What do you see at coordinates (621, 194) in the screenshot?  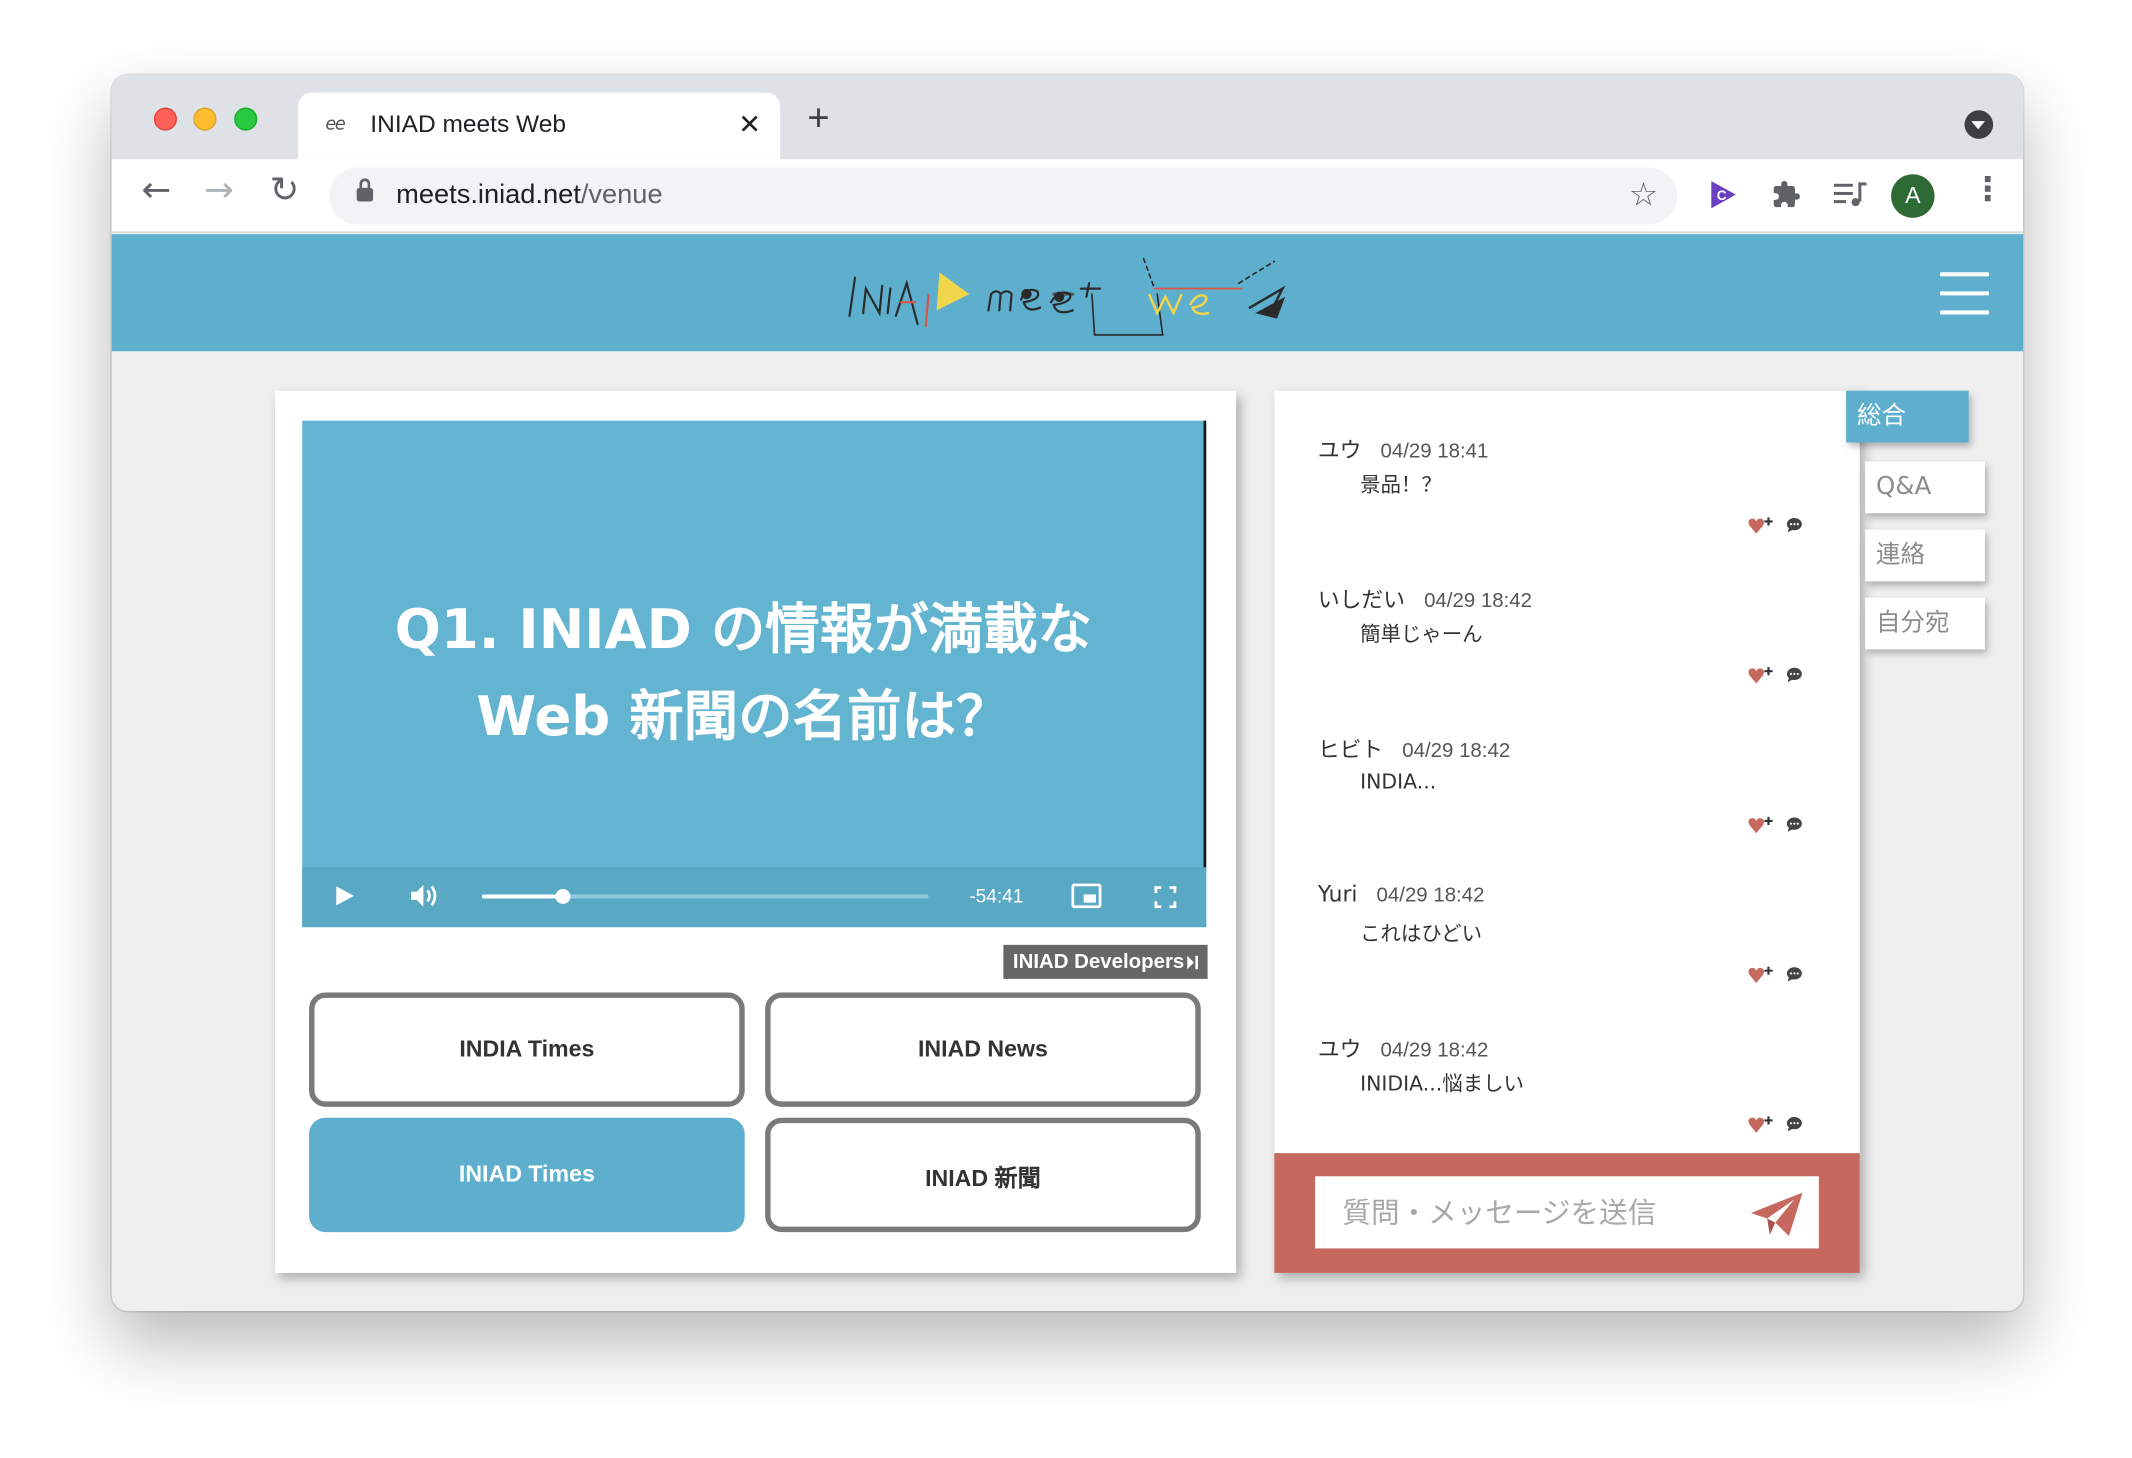 I see `url-path: /venue` at bounding box center [621, 194].